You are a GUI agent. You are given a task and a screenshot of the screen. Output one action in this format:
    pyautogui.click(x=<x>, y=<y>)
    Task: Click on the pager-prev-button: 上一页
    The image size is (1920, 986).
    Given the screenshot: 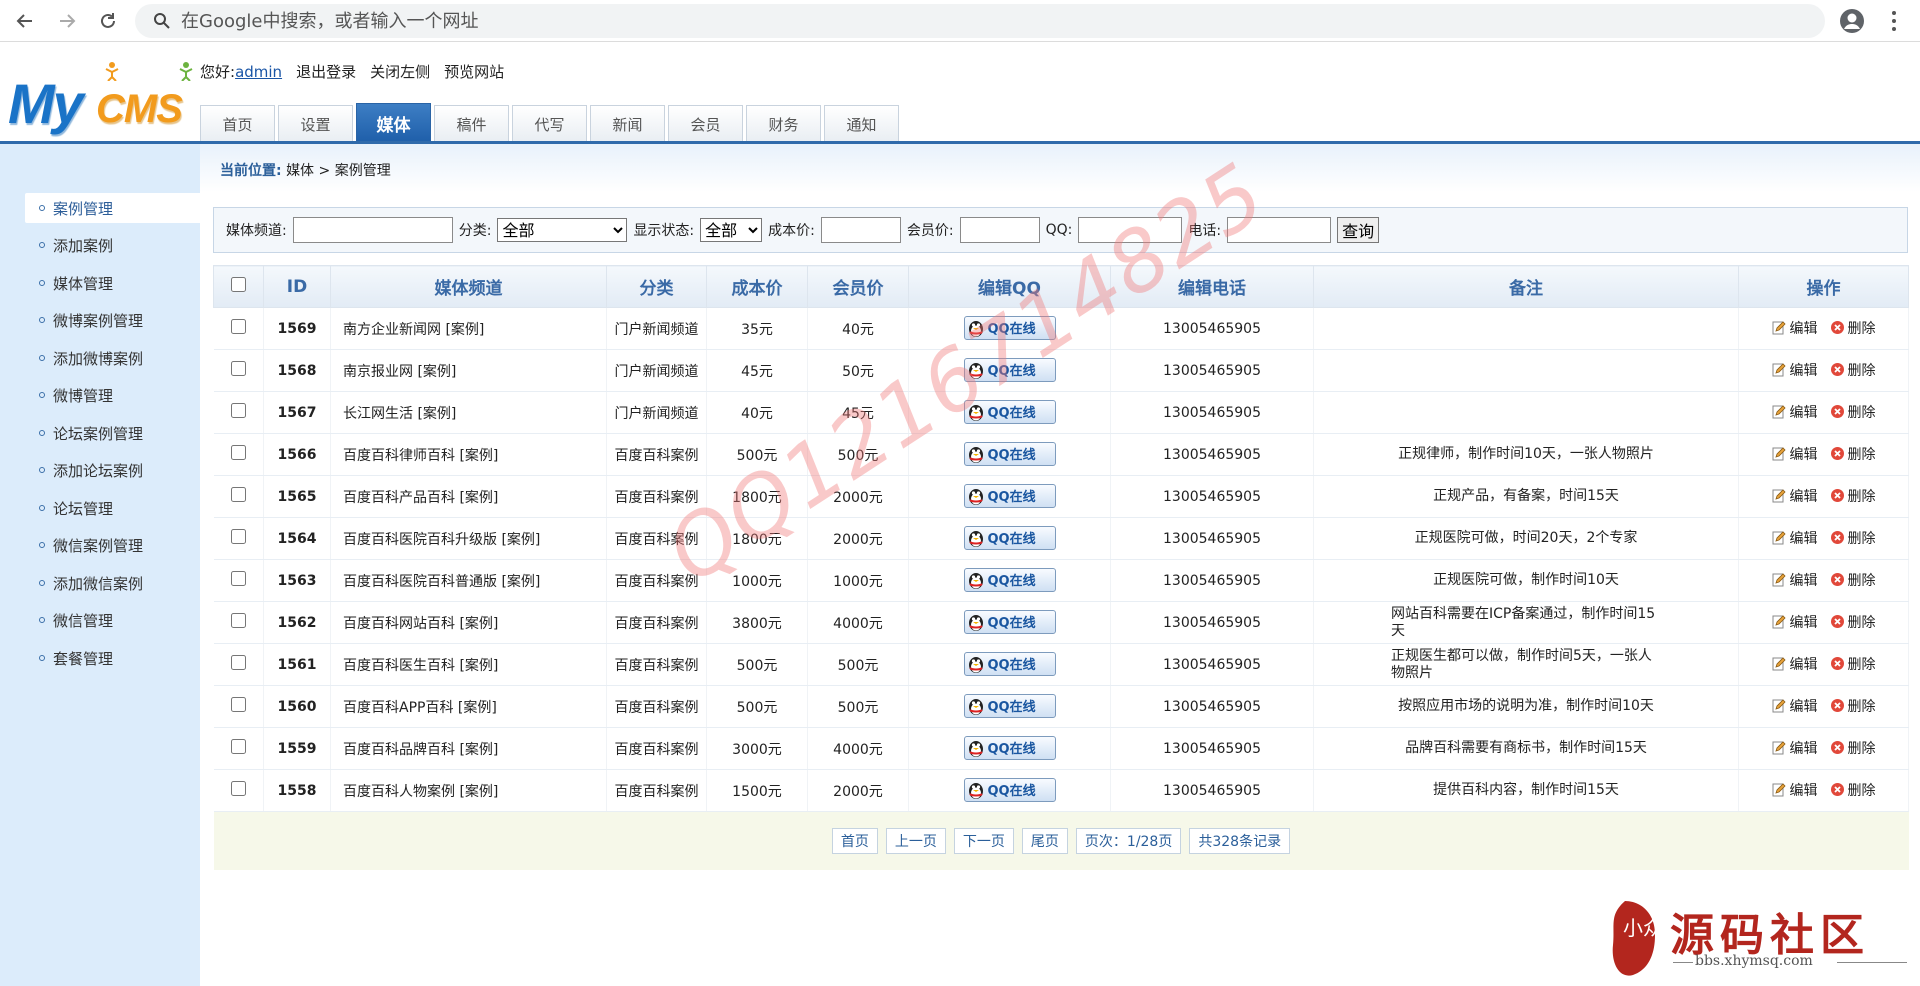 What is the action you would take?
    pyautogui.click(x=915, y=840)
    